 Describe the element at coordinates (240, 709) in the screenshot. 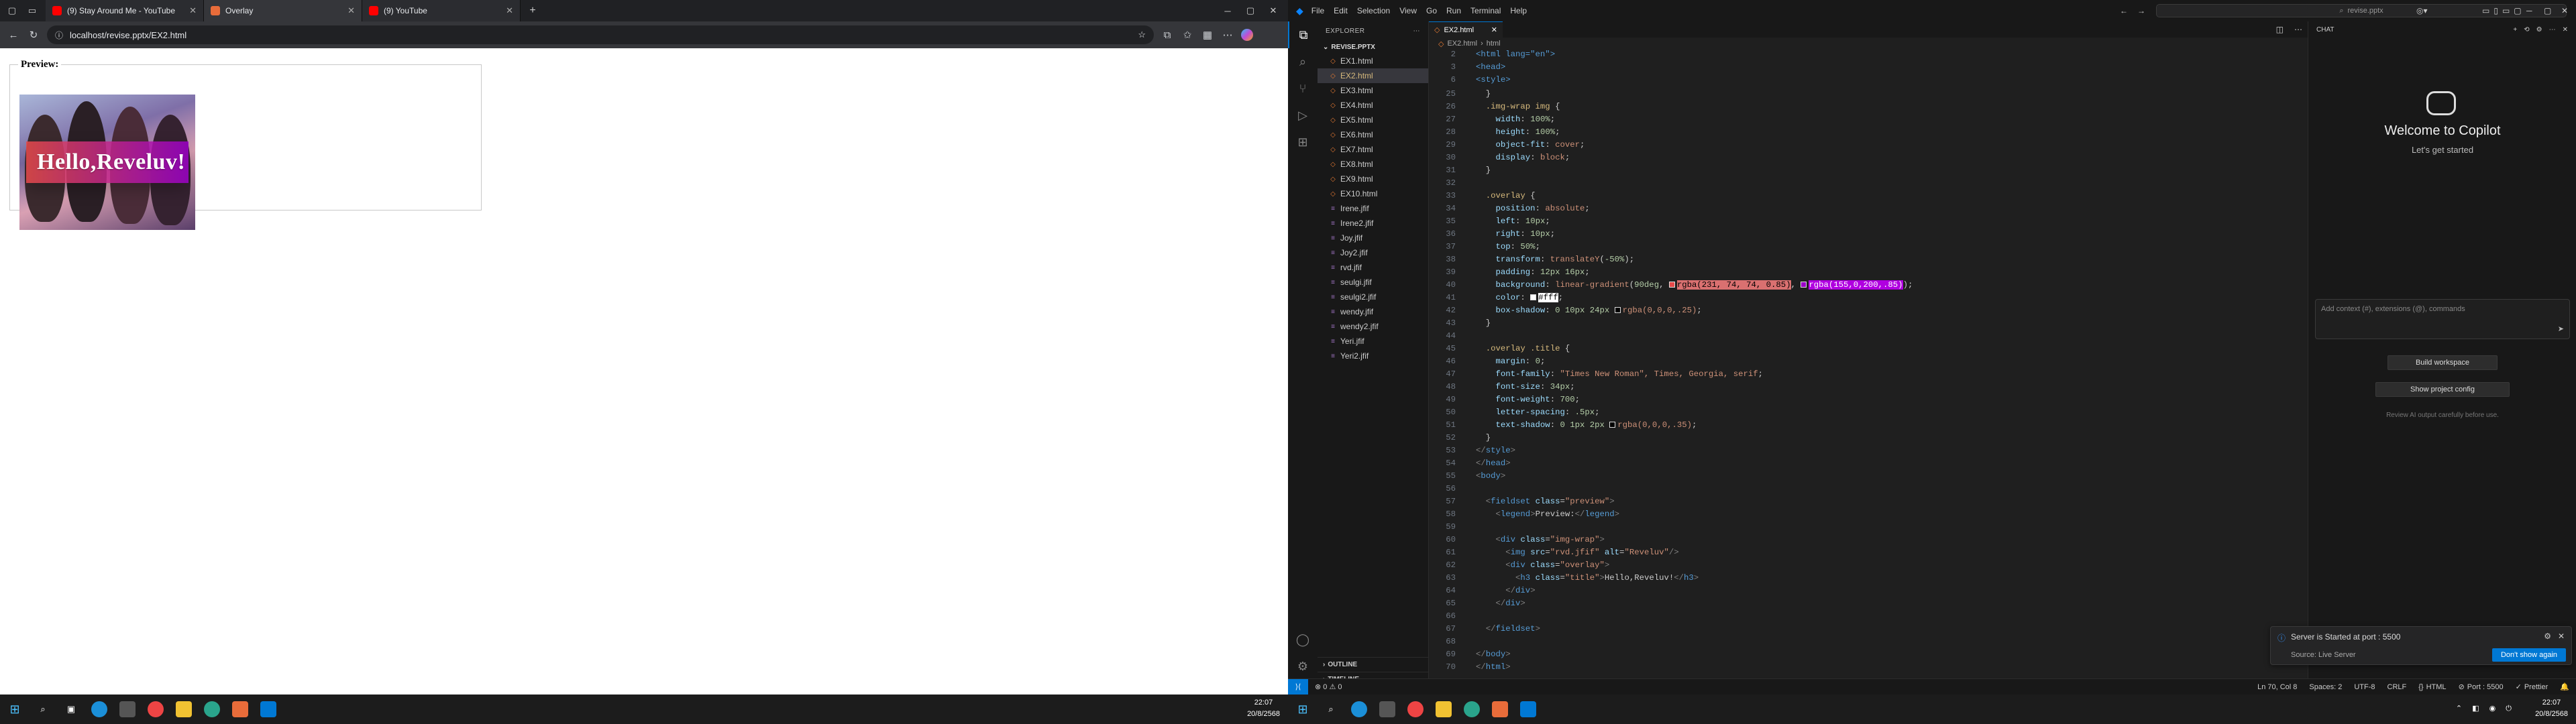

I see `html-app-icon` at that location.